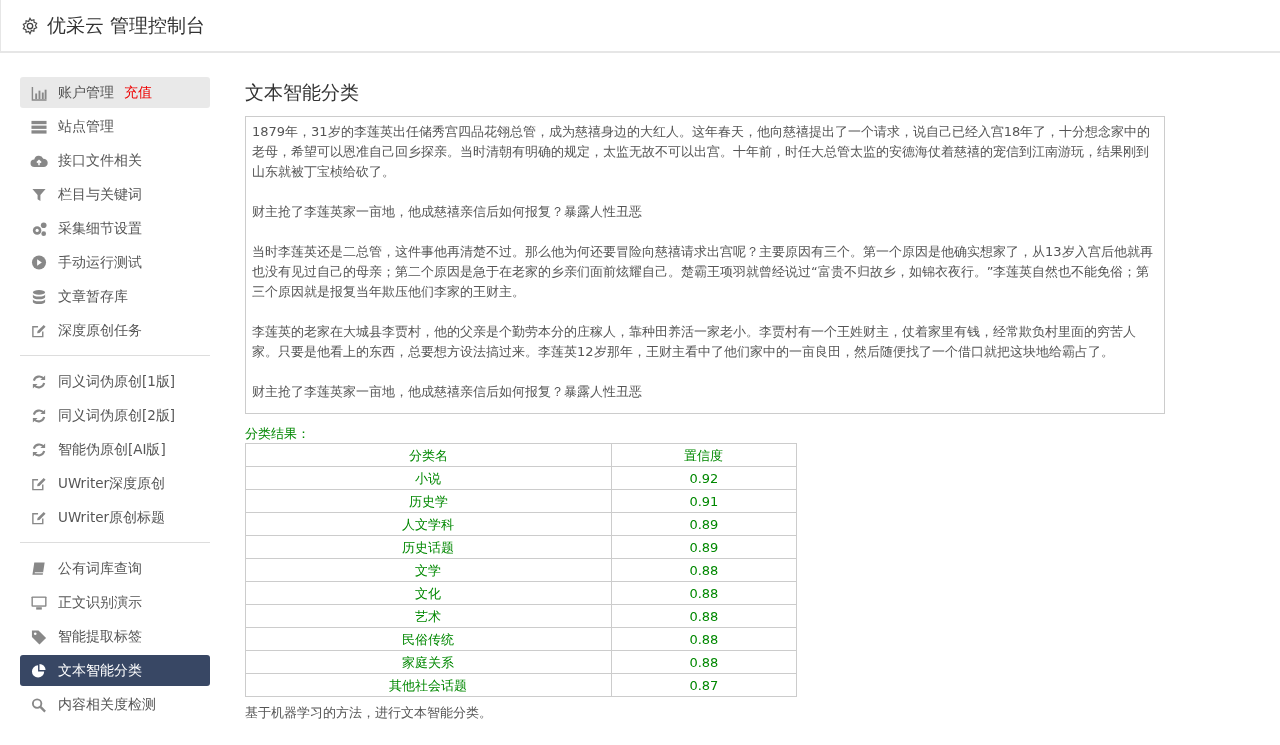  Describe the element at coordinates (115, 602) in the screenshot. I see `sidebar-item: 正文识别演示` at that location.